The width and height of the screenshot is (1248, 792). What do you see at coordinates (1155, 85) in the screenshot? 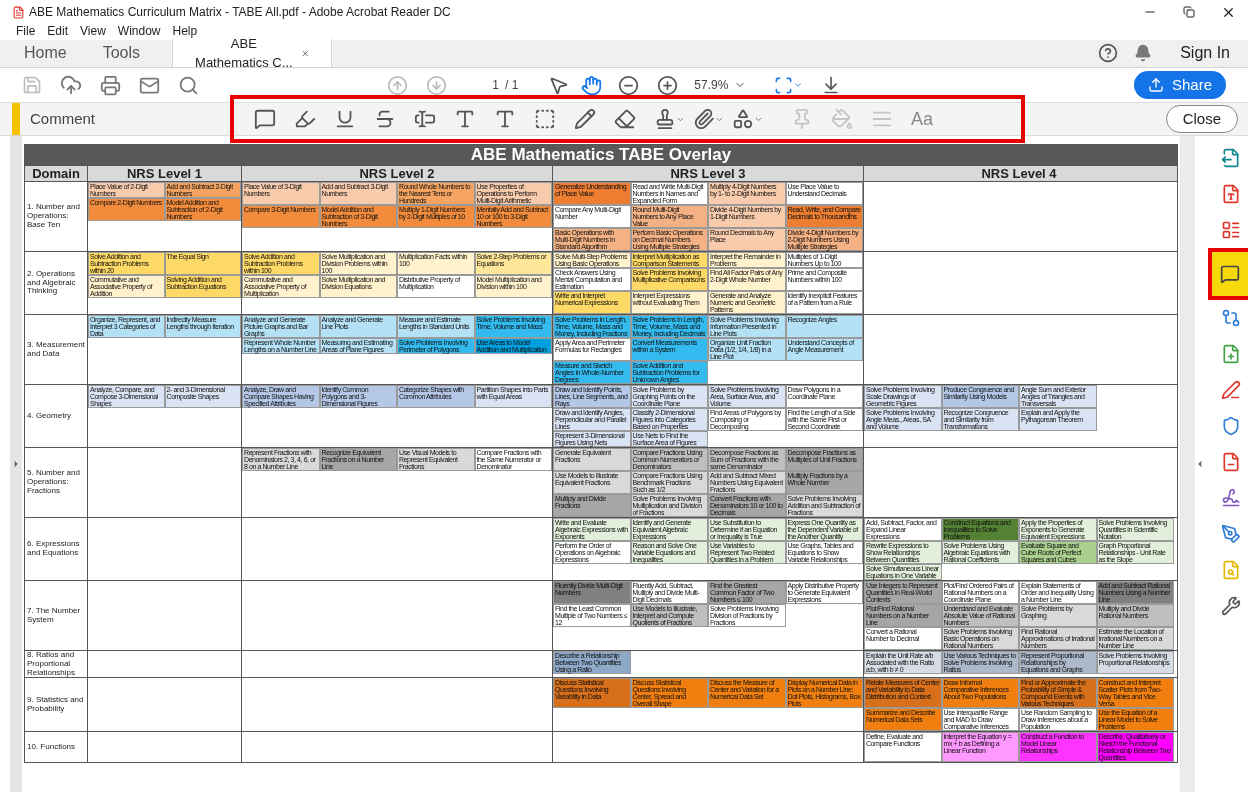
I see `share-icon` at bounding box center [1155, 85].